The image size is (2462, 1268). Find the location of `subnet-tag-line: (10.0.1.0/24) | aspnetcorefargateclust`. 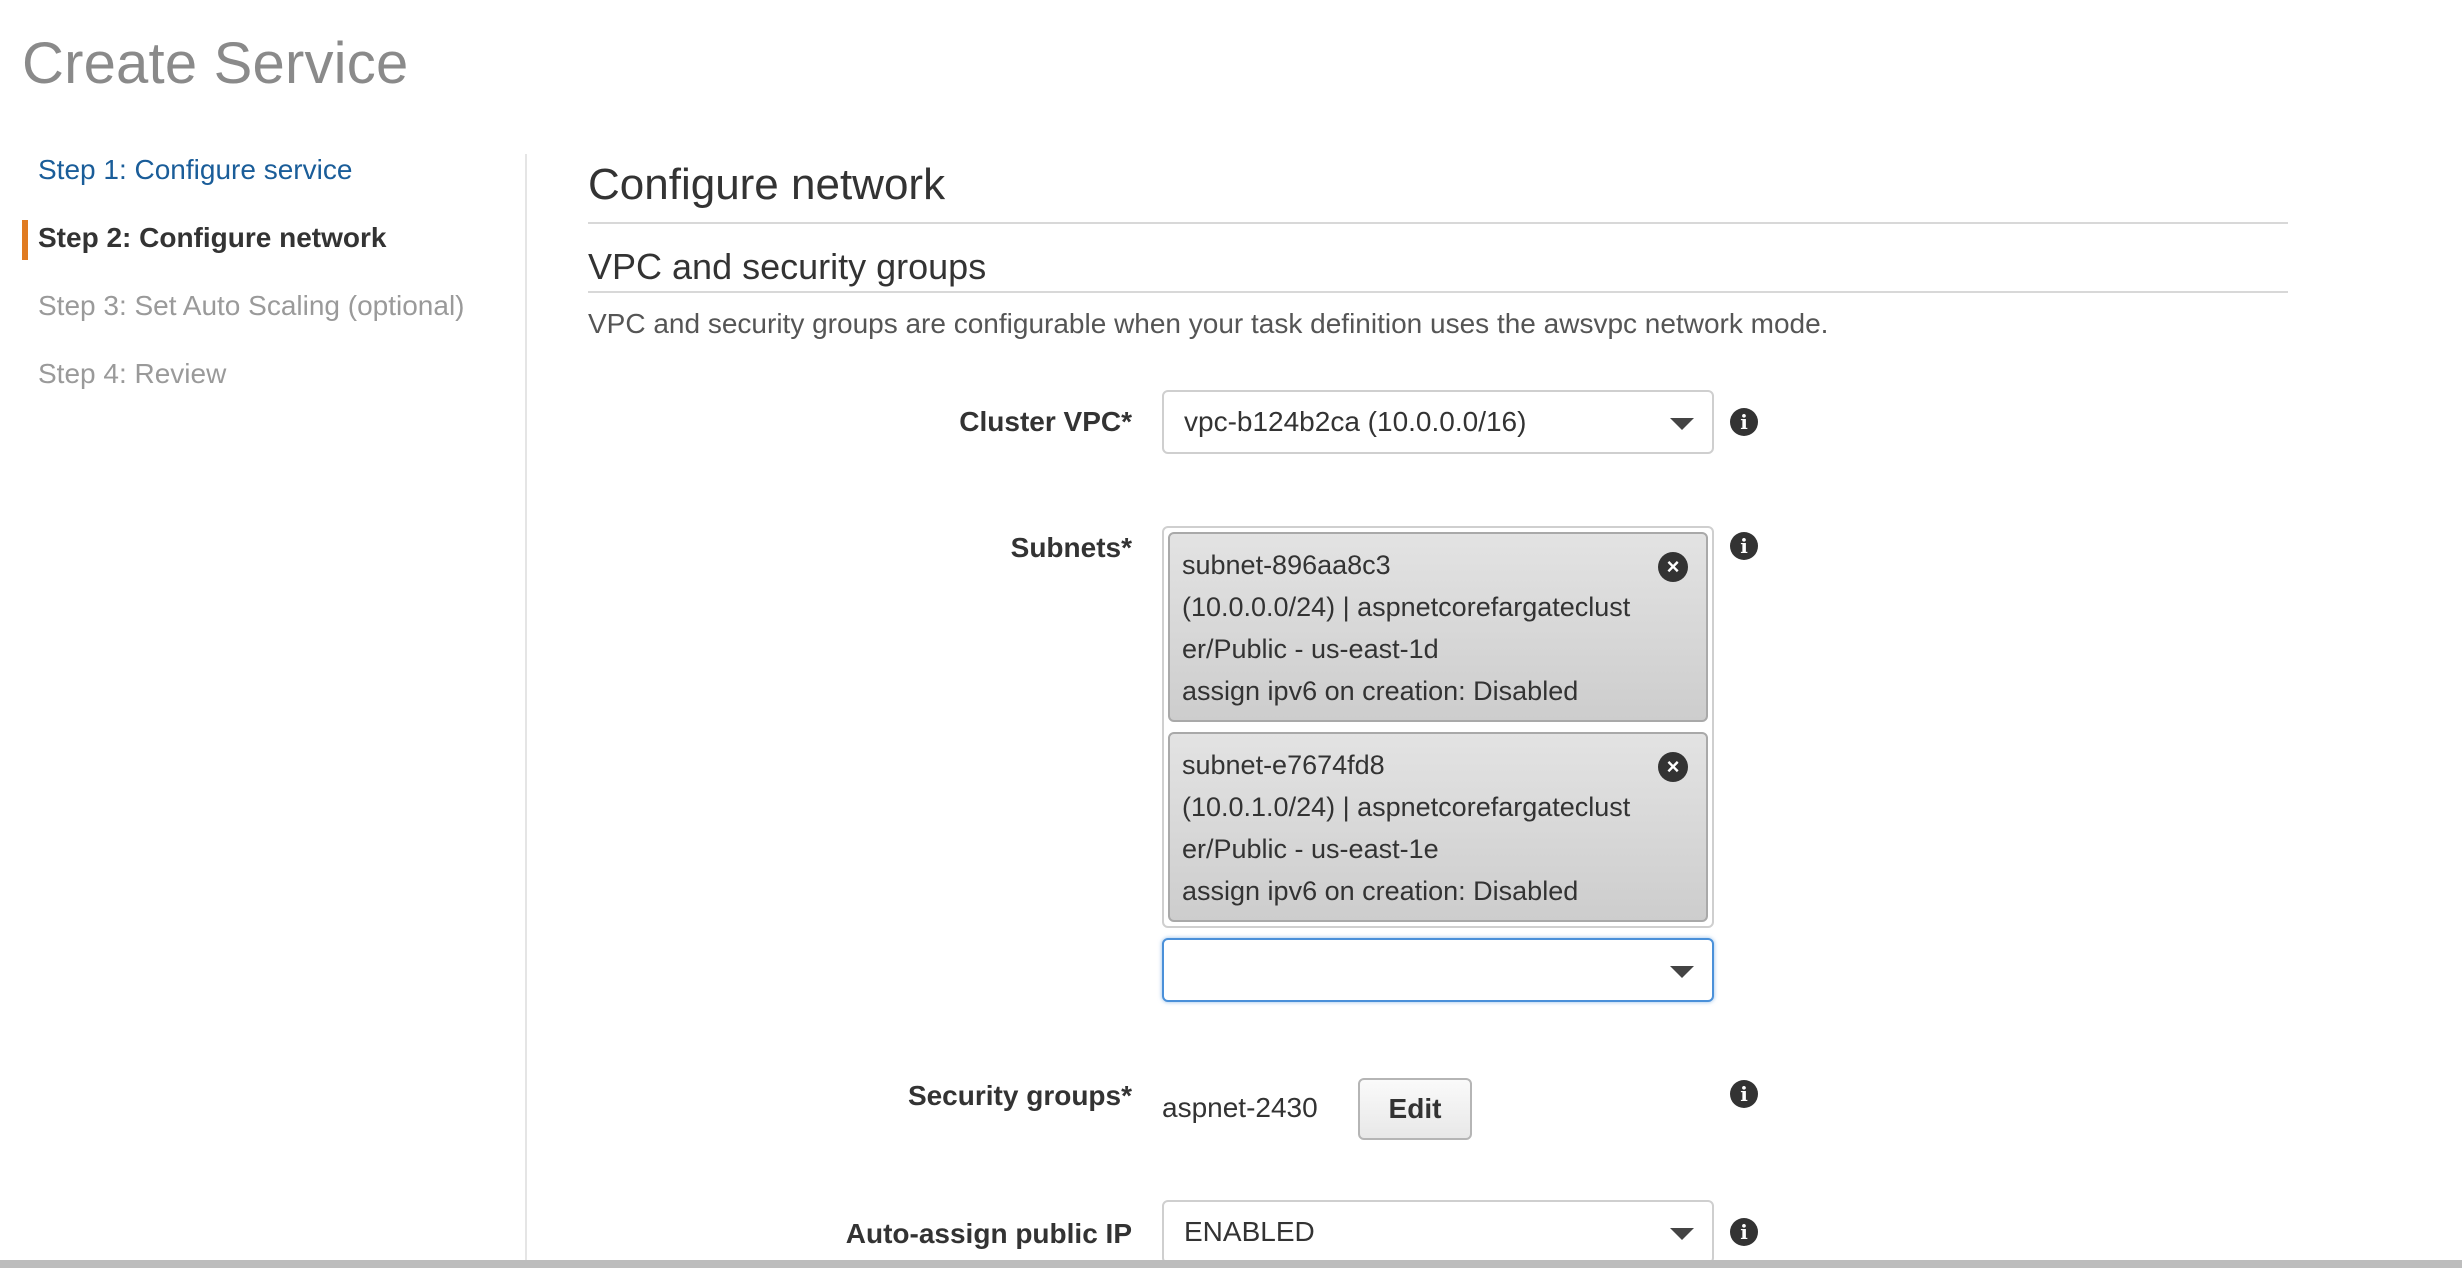

subnet-tag-line: (10.0.1.0/24) | aspnetcorefargateclust is located at coordinates (1406, 807).